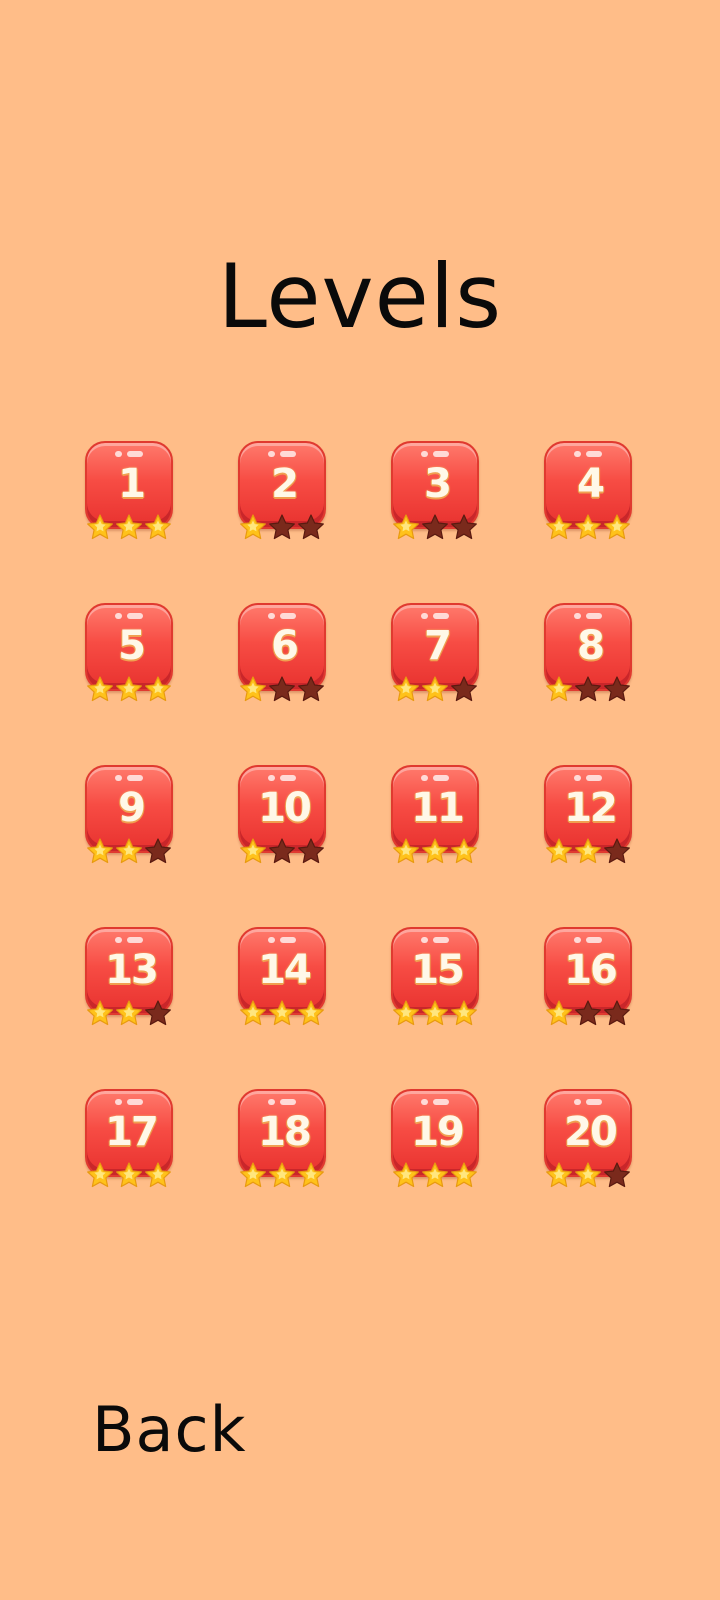 The image size is (720, 1600). I want to click on level-button-20: 20, so click(588, 1139).